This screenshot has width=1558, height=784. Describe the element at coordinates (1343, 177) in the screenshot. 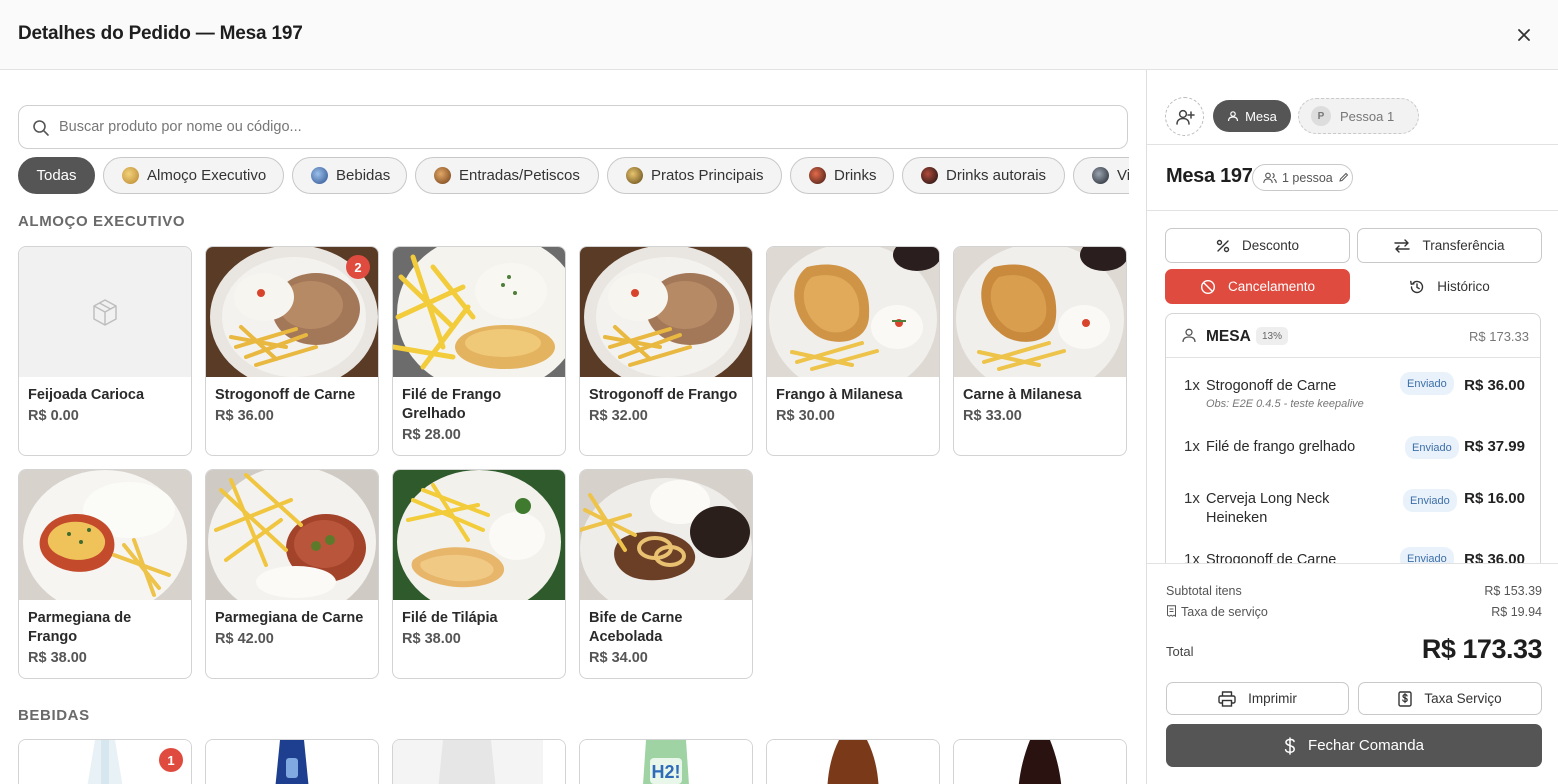

I see `pencil-icon` at that location.